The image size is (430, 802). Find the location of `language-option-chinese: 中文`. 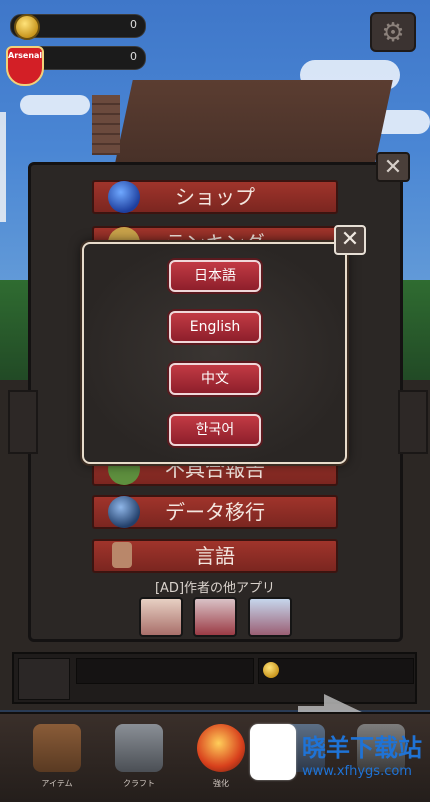

language-option-chinese: 中文 is located at coordinates (215, 379).